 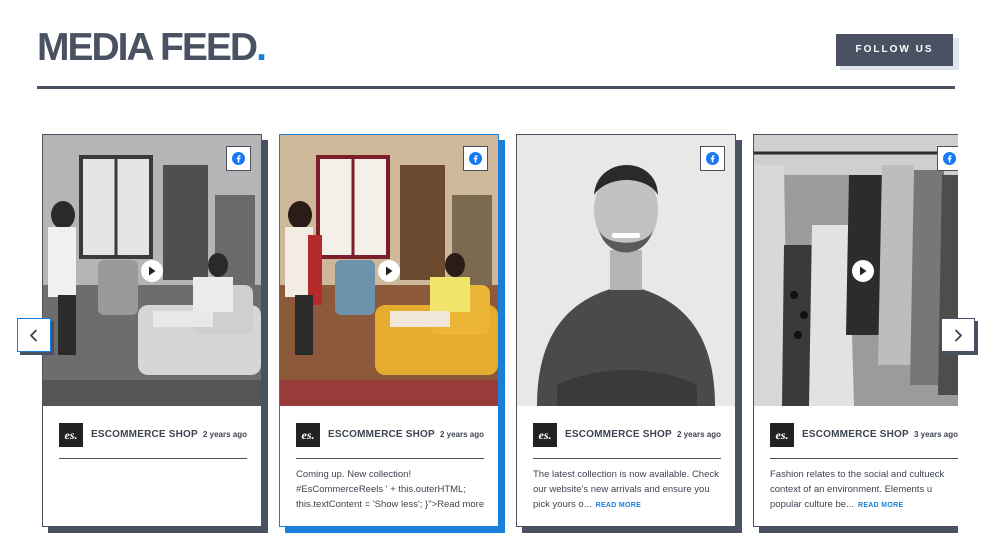 What do you see at coordinates (864, 441) in the screenshot?
I see `post-meta: es. ESCOMMERCE SHOP 3 years ago` at bounding box center [864, 441].